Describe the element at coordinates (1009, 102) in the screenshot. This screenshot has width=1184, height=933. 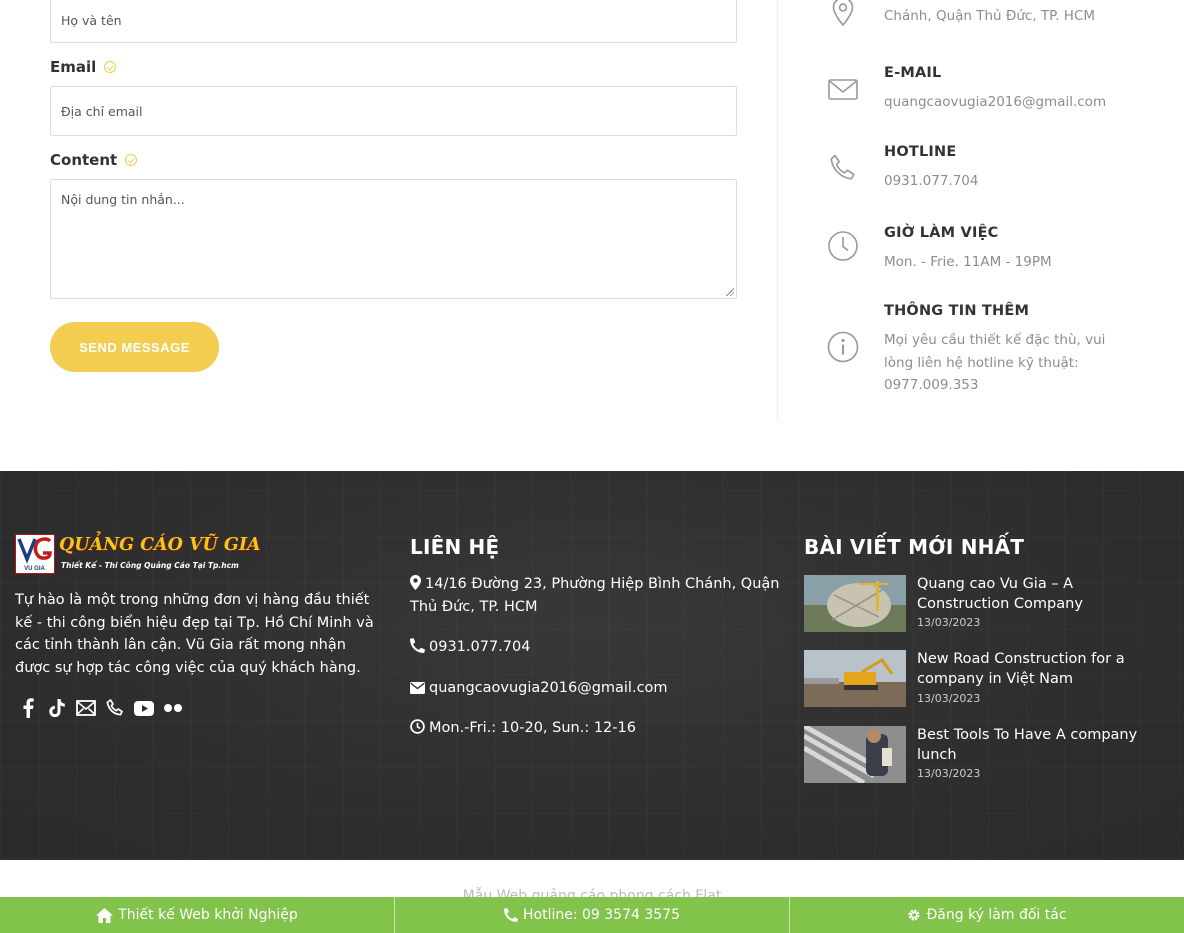
I see `email-text: quangcaovugia2016@gmail.com` at that location.